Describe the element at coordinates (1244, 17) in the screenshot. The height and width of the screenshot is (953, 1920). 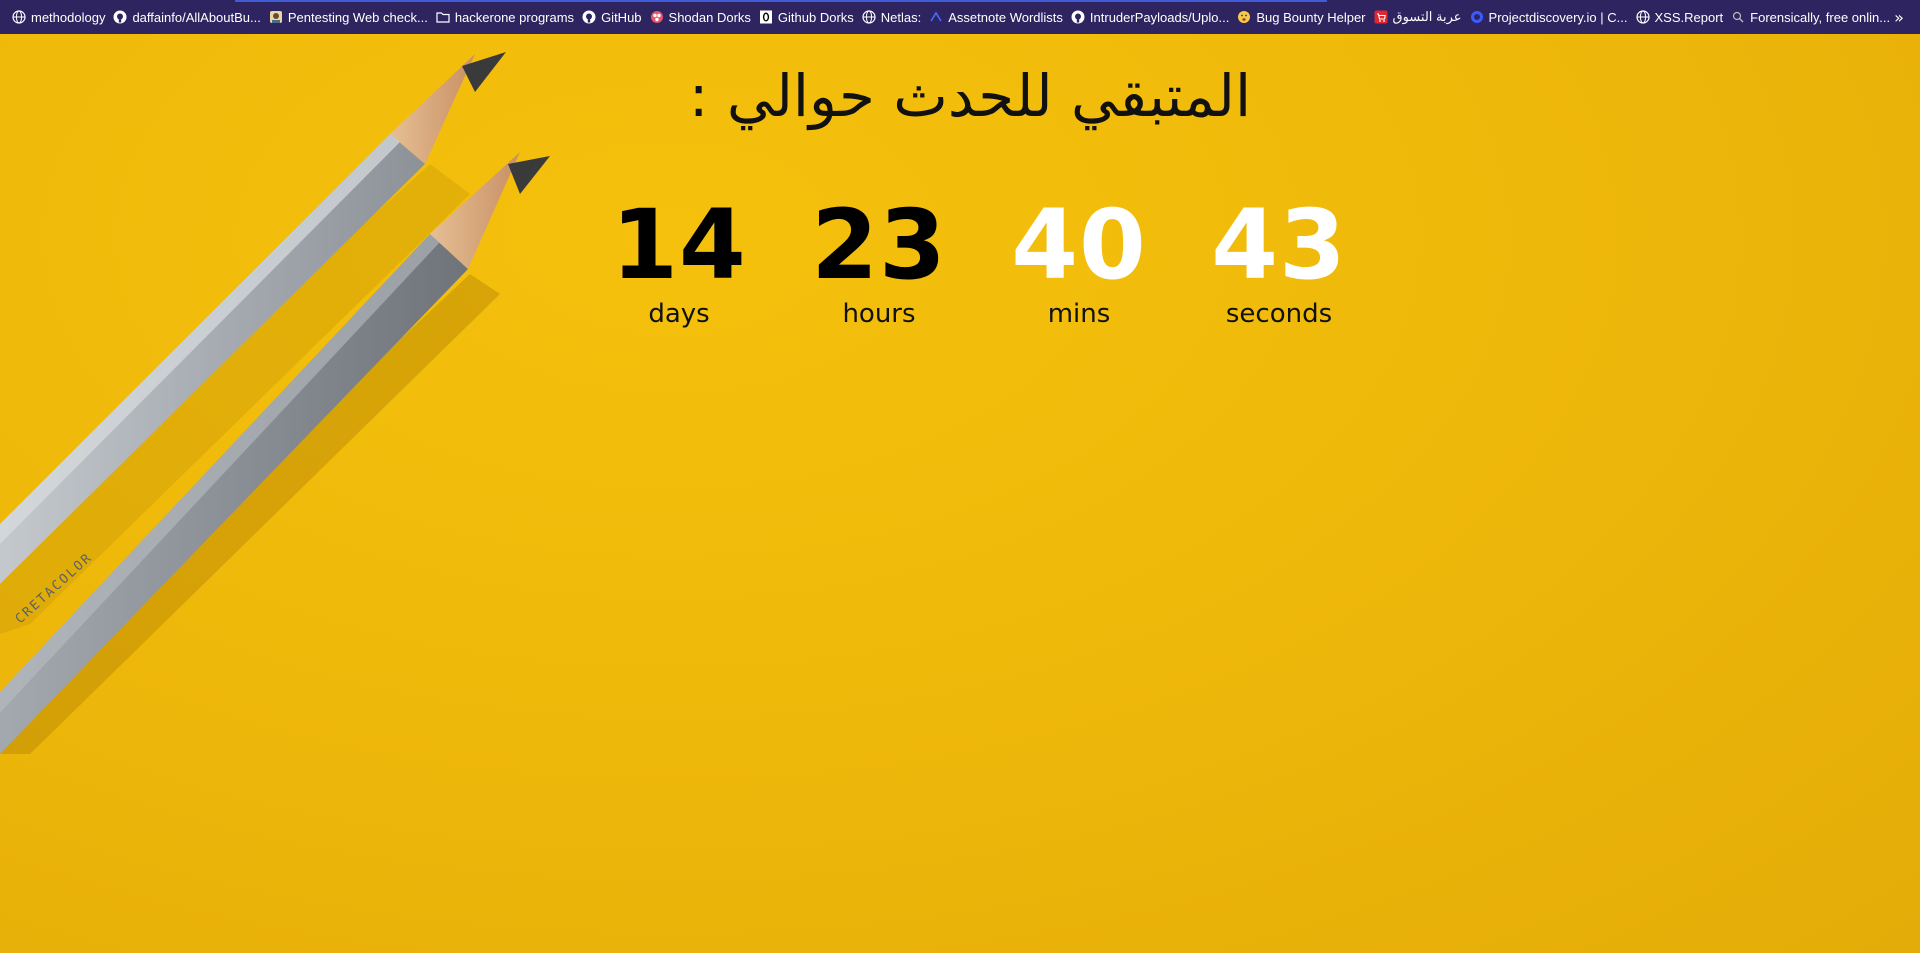
I see `emoji-icon` at that location.